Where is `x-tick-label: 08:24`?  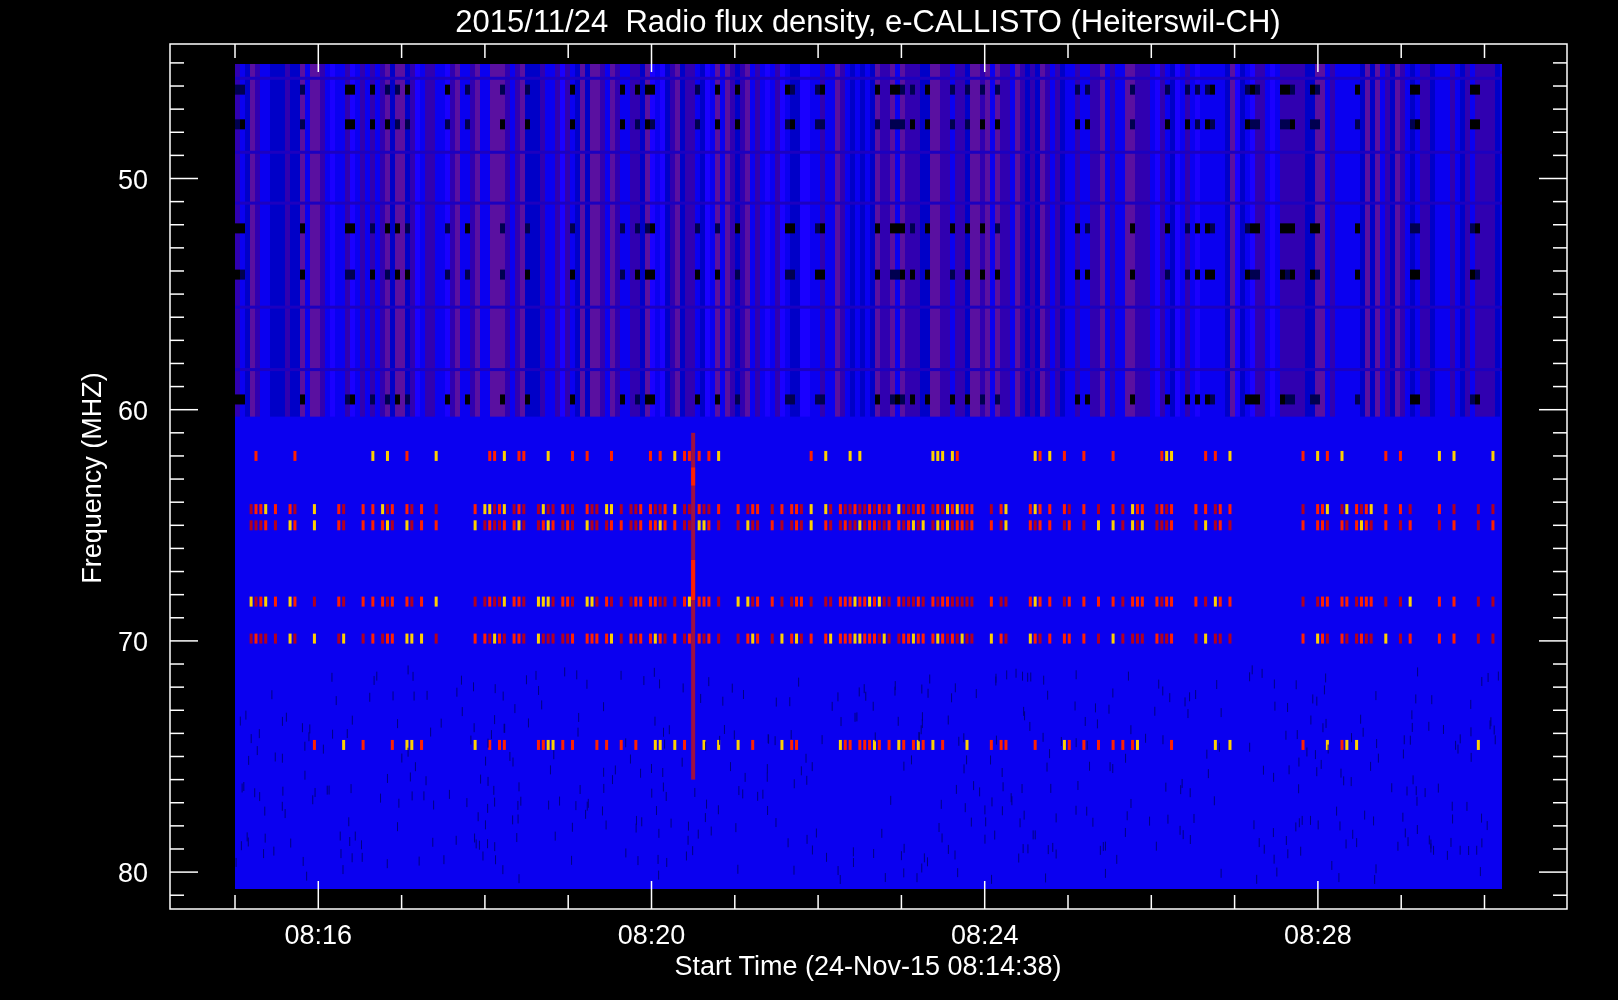 x-tick-label: 08:24 is located at coordinates (984, 935).